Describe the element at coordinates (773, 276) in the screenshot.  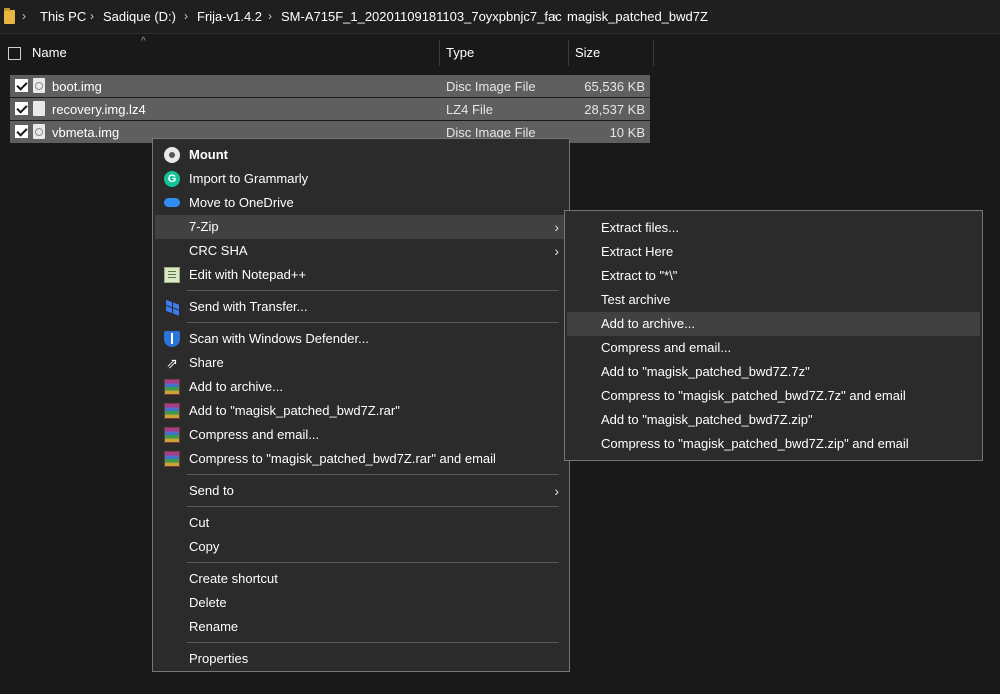
I see `submenu-item-extract-to: Extract to "*\"` at that location.